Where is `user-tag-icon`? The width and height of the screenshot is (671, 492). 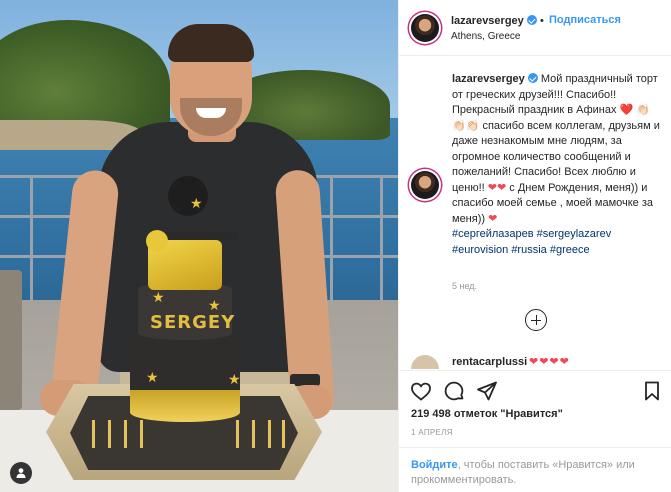 user-tag-icon is located at coordinates (21, 473).